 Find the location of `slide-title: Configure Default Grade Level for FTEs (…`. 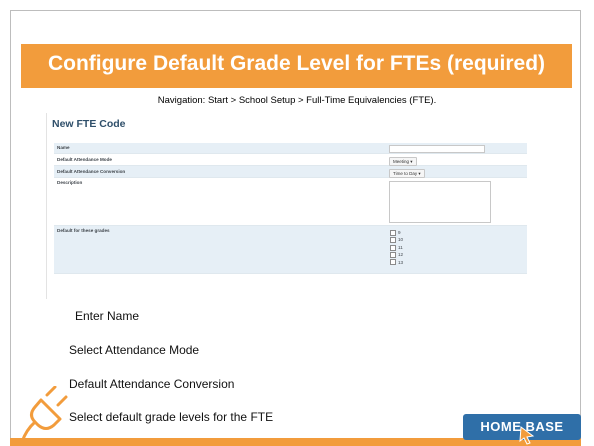

slide-title: Configure Default Grade Level for FTEs (… is located at coordinates (296, 63).